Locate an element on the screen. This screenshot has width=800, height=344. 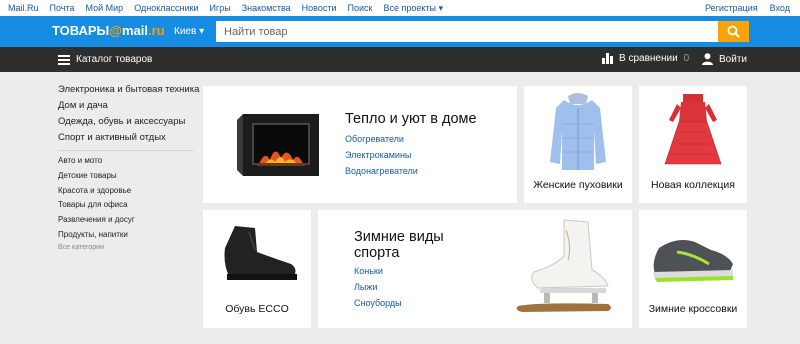
sneakers-caption: Зимние кроссовки is located at coordinates (693, 309).